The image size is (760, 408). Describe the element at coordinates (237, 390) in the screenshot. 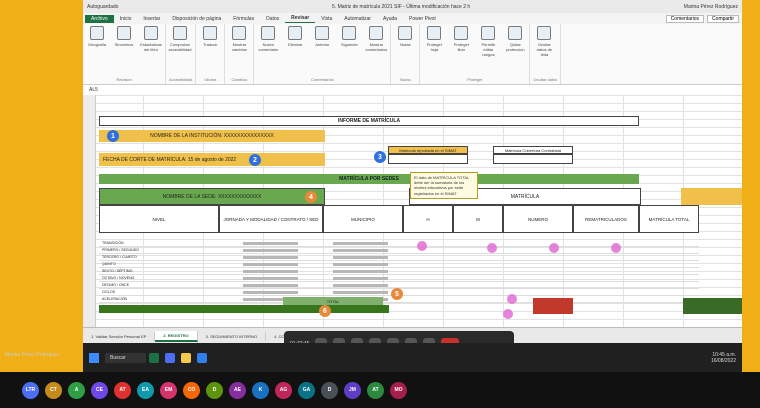

I see `participant-avatar: AE` at that location.